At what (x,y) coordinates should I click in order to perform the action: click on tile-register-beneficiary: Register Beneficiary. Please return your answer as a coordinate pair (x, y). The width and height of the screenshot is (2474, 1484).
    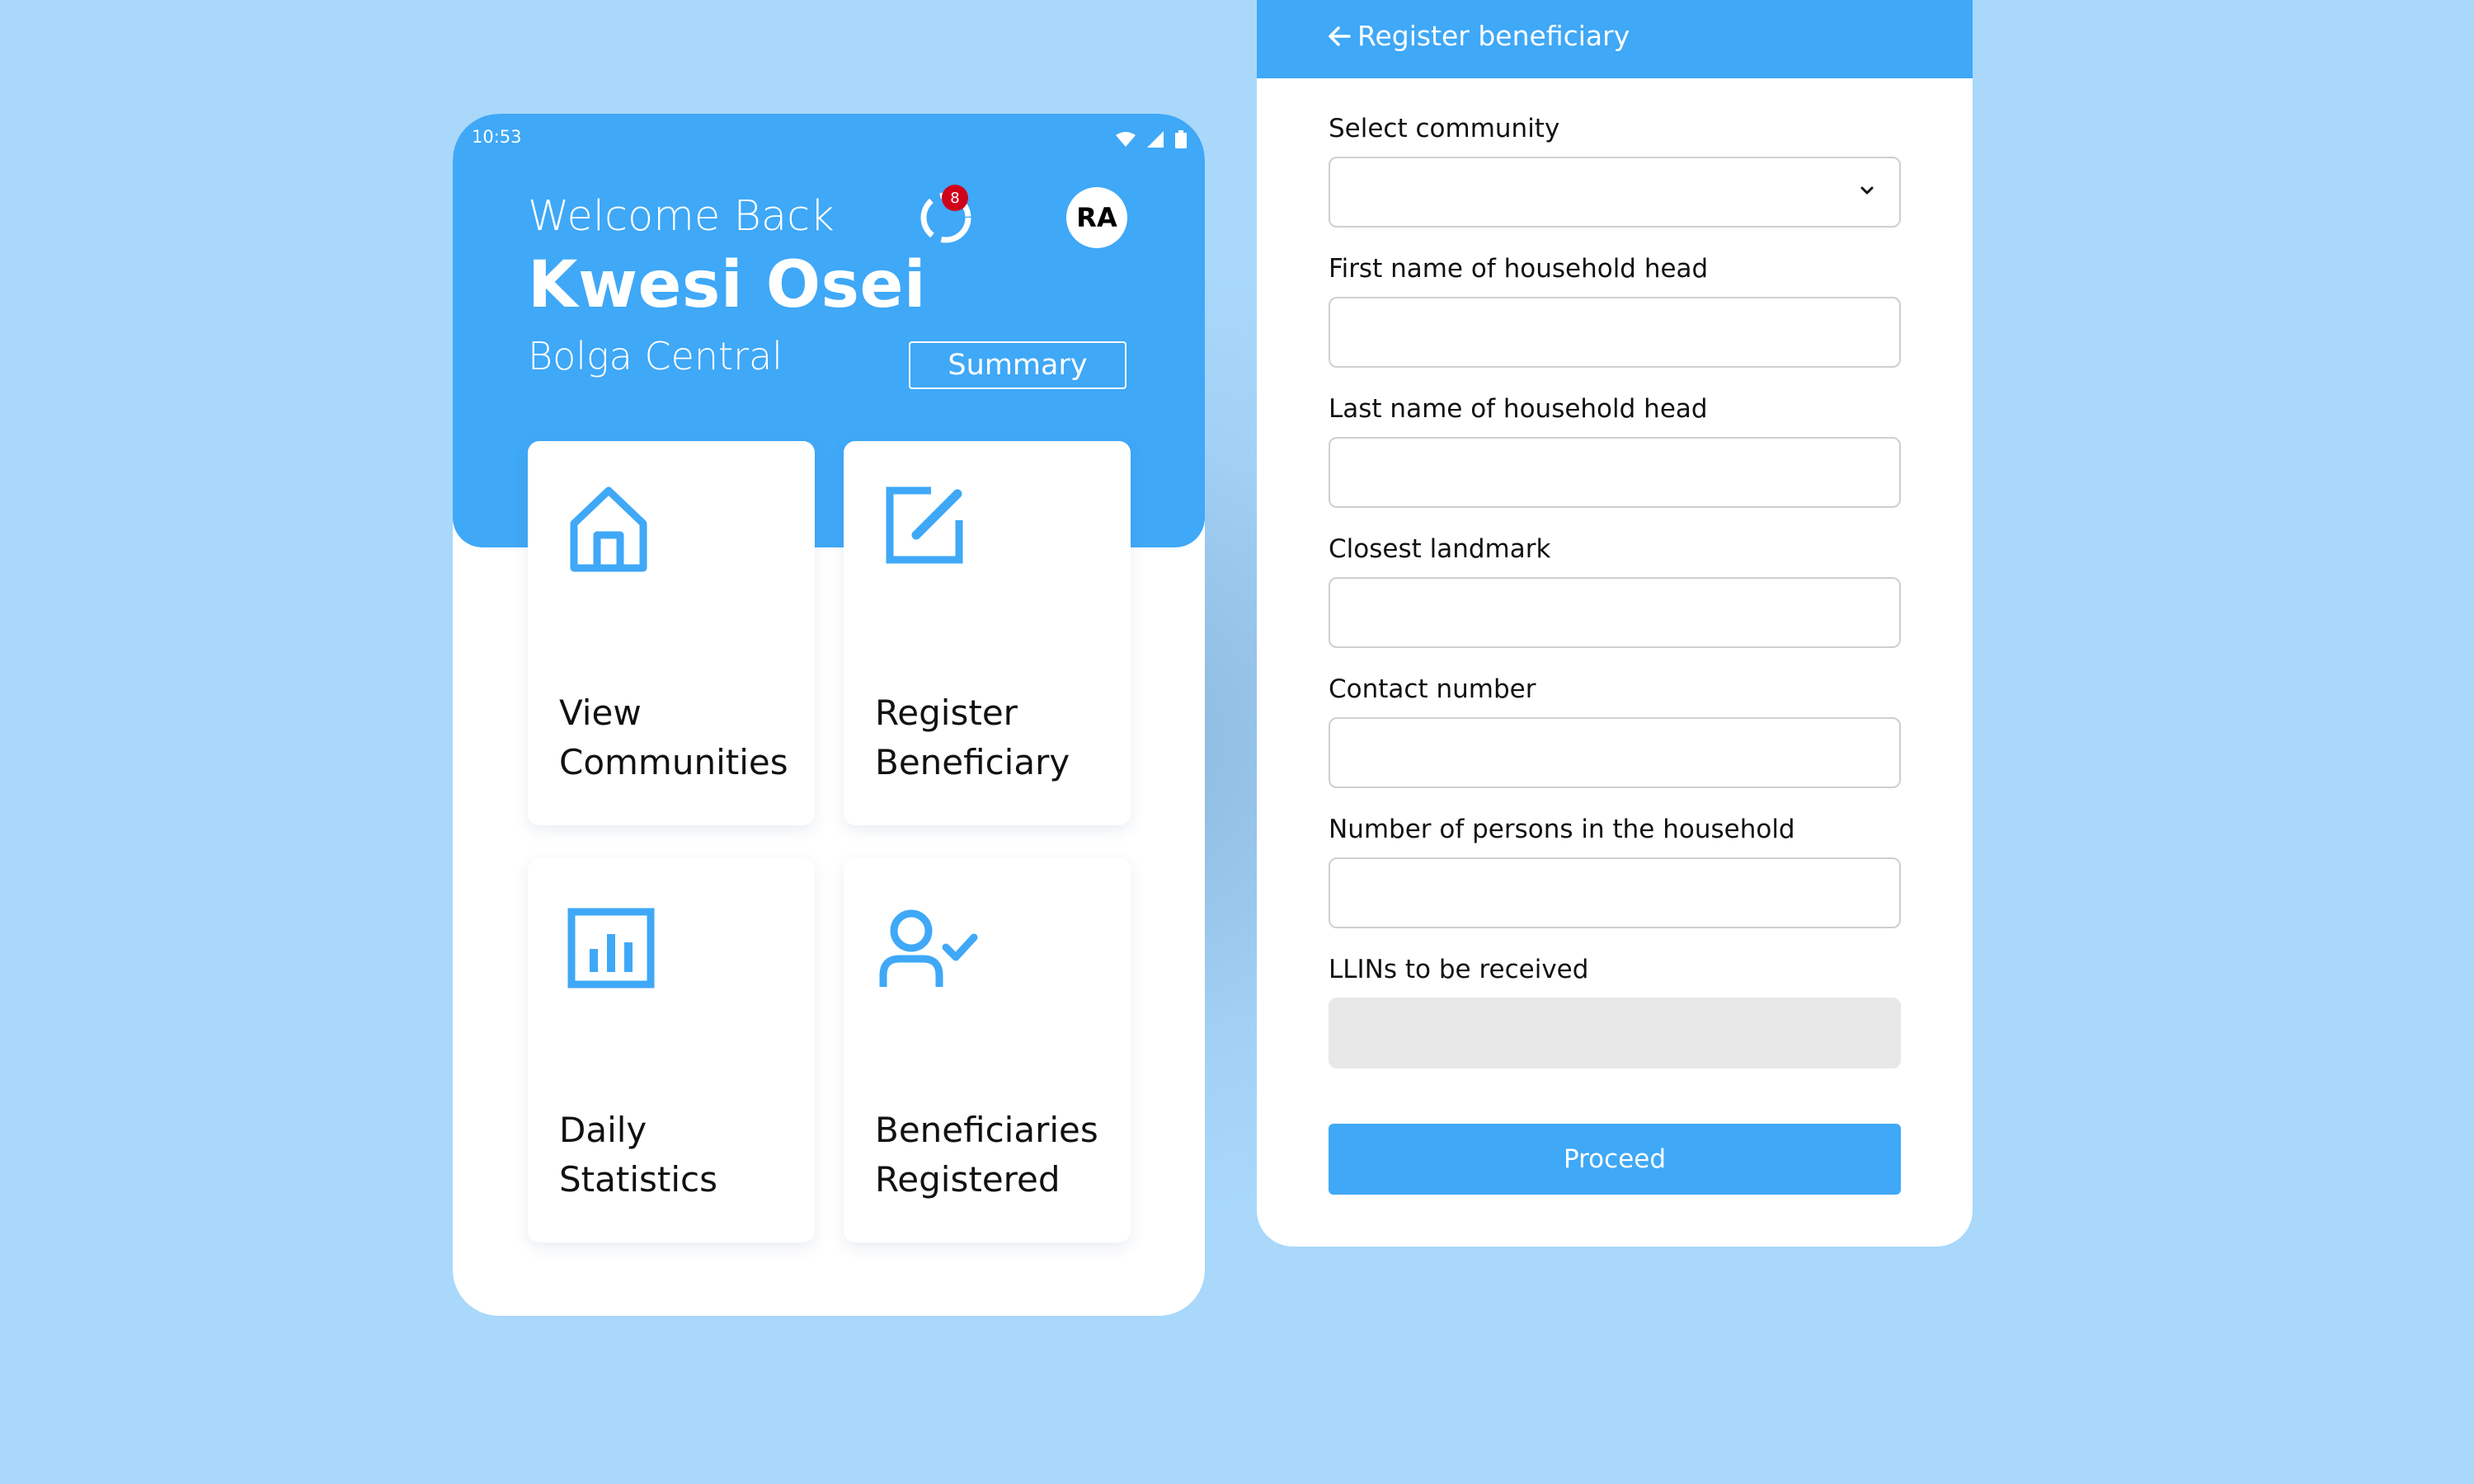
    Looking at the image, I should click on (987, 633).